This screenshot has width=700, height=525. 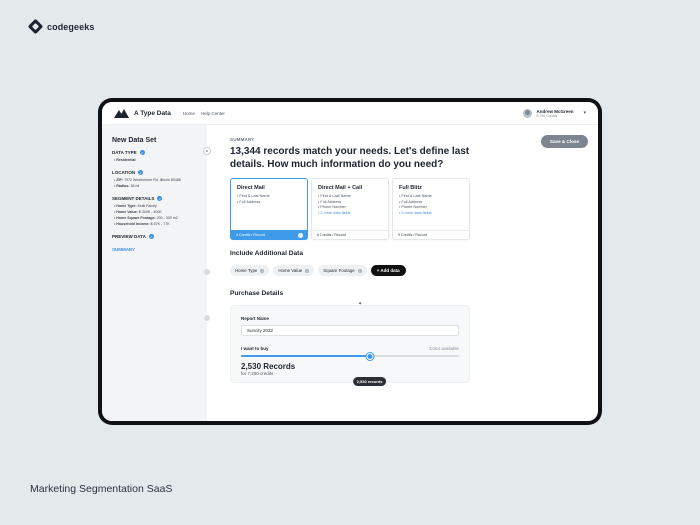 What do you see at coordinates (146, 218) in the screenshot?
I see `list-item: • Home Square Footage: 200 - 300 m2` at bounding box center [146, 218].